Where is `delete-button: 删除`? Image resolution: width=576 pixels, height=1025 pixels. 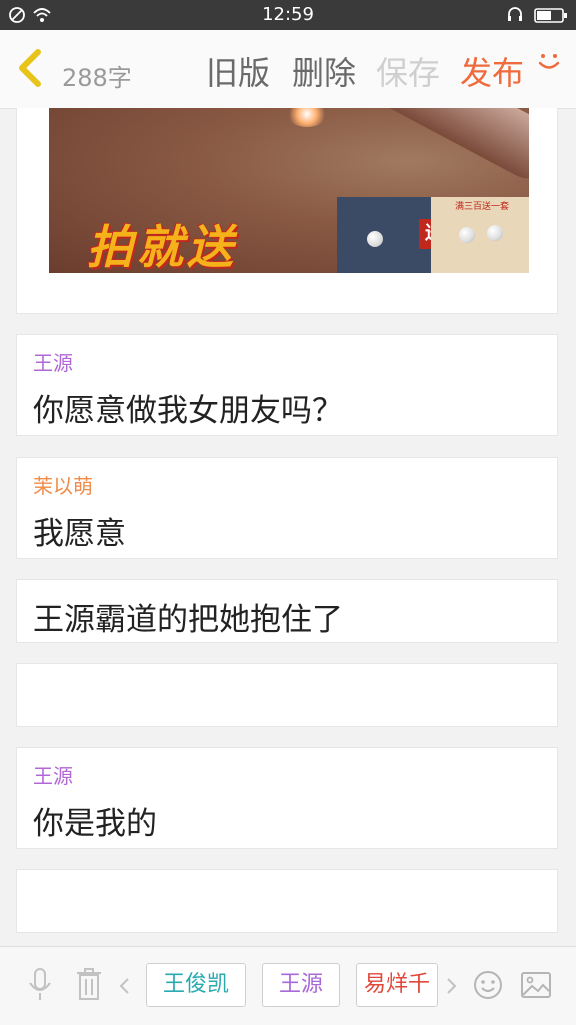 delete-button: 删除 is located at coordinates (324, 71).